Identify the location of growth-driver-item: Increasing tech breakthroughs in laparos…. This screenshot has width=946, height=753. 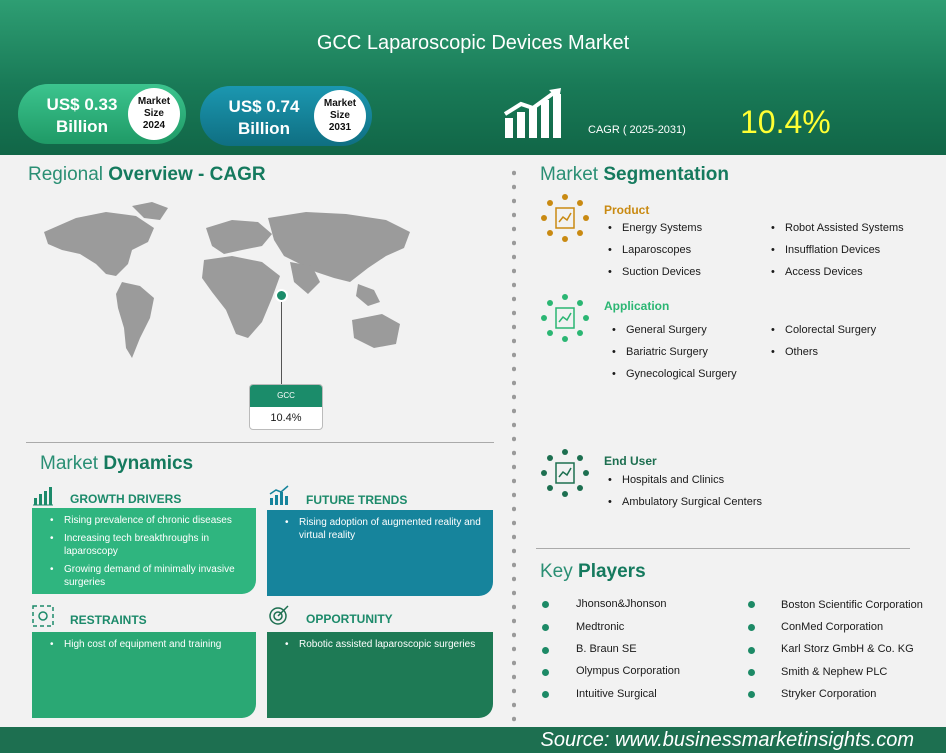
(147, 545).